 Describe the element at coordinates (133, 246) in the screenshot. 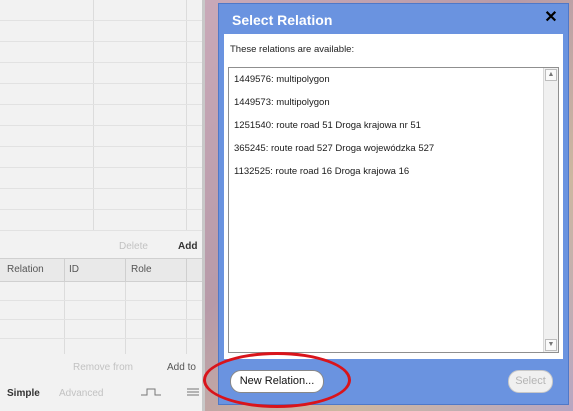

I see `delete-tag-button: Delete` at that location.